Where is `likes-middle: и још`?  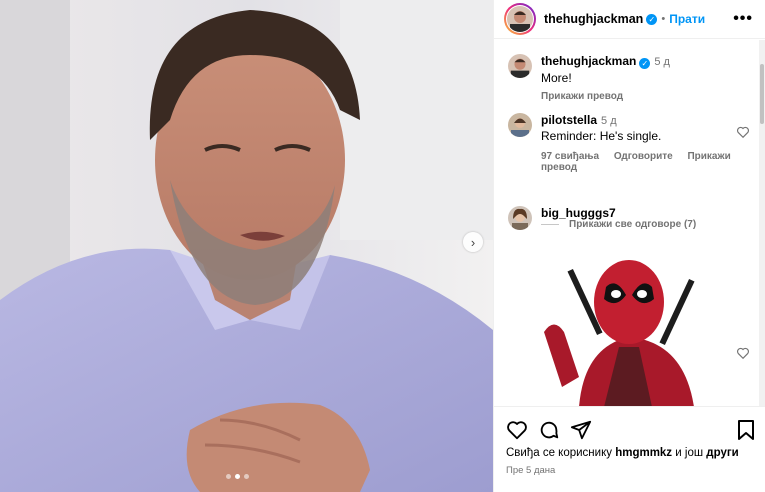 likes-middle: и још is located at coordinates (689, 453).